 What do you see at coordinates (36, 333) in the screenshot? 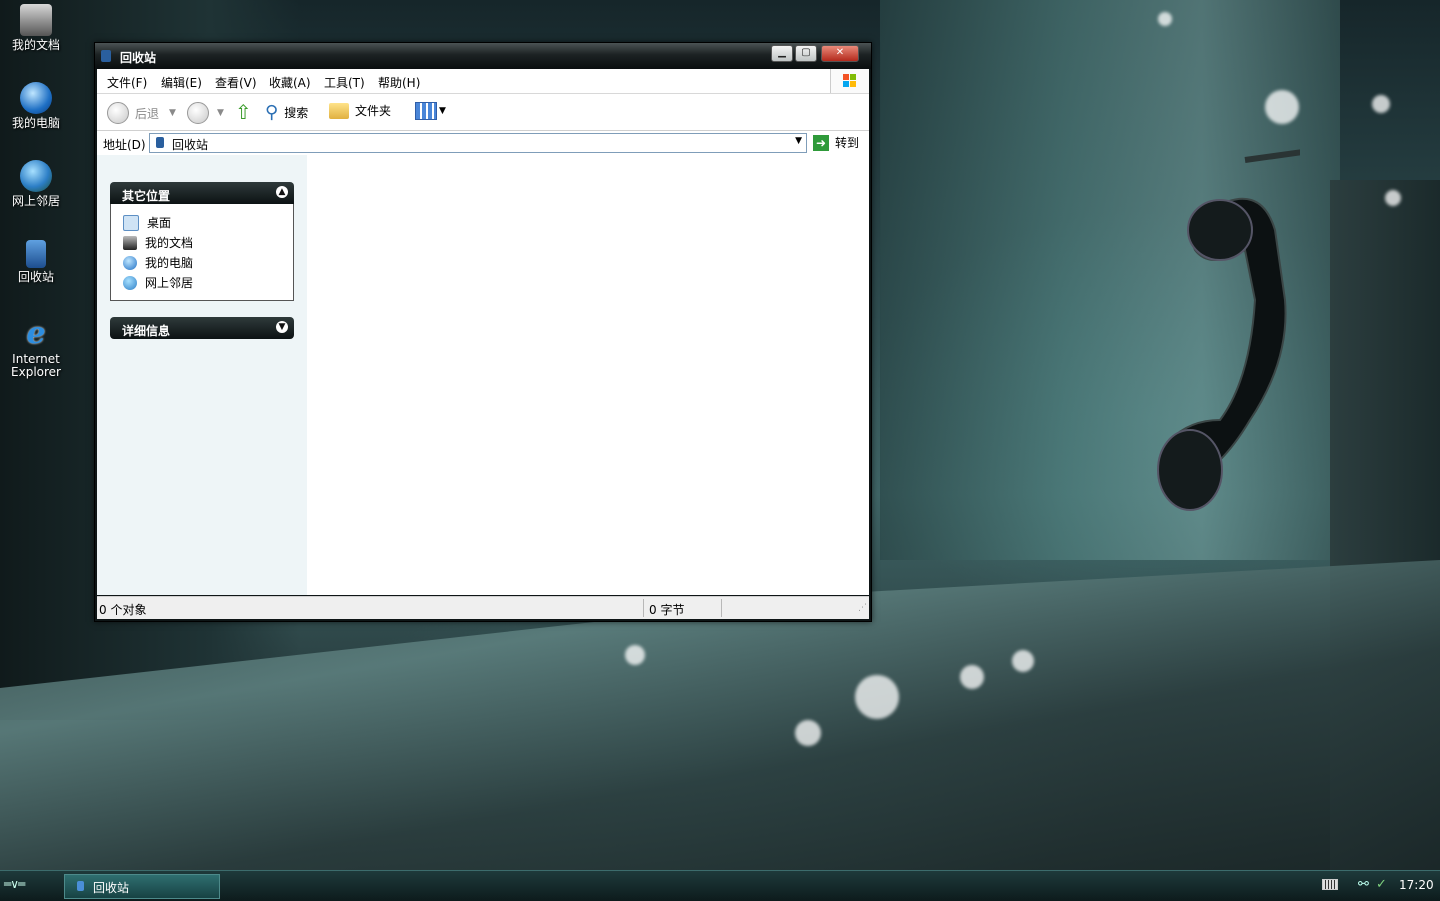
I see `internet-explorer-icon: e` at bounding box center [36, 333].